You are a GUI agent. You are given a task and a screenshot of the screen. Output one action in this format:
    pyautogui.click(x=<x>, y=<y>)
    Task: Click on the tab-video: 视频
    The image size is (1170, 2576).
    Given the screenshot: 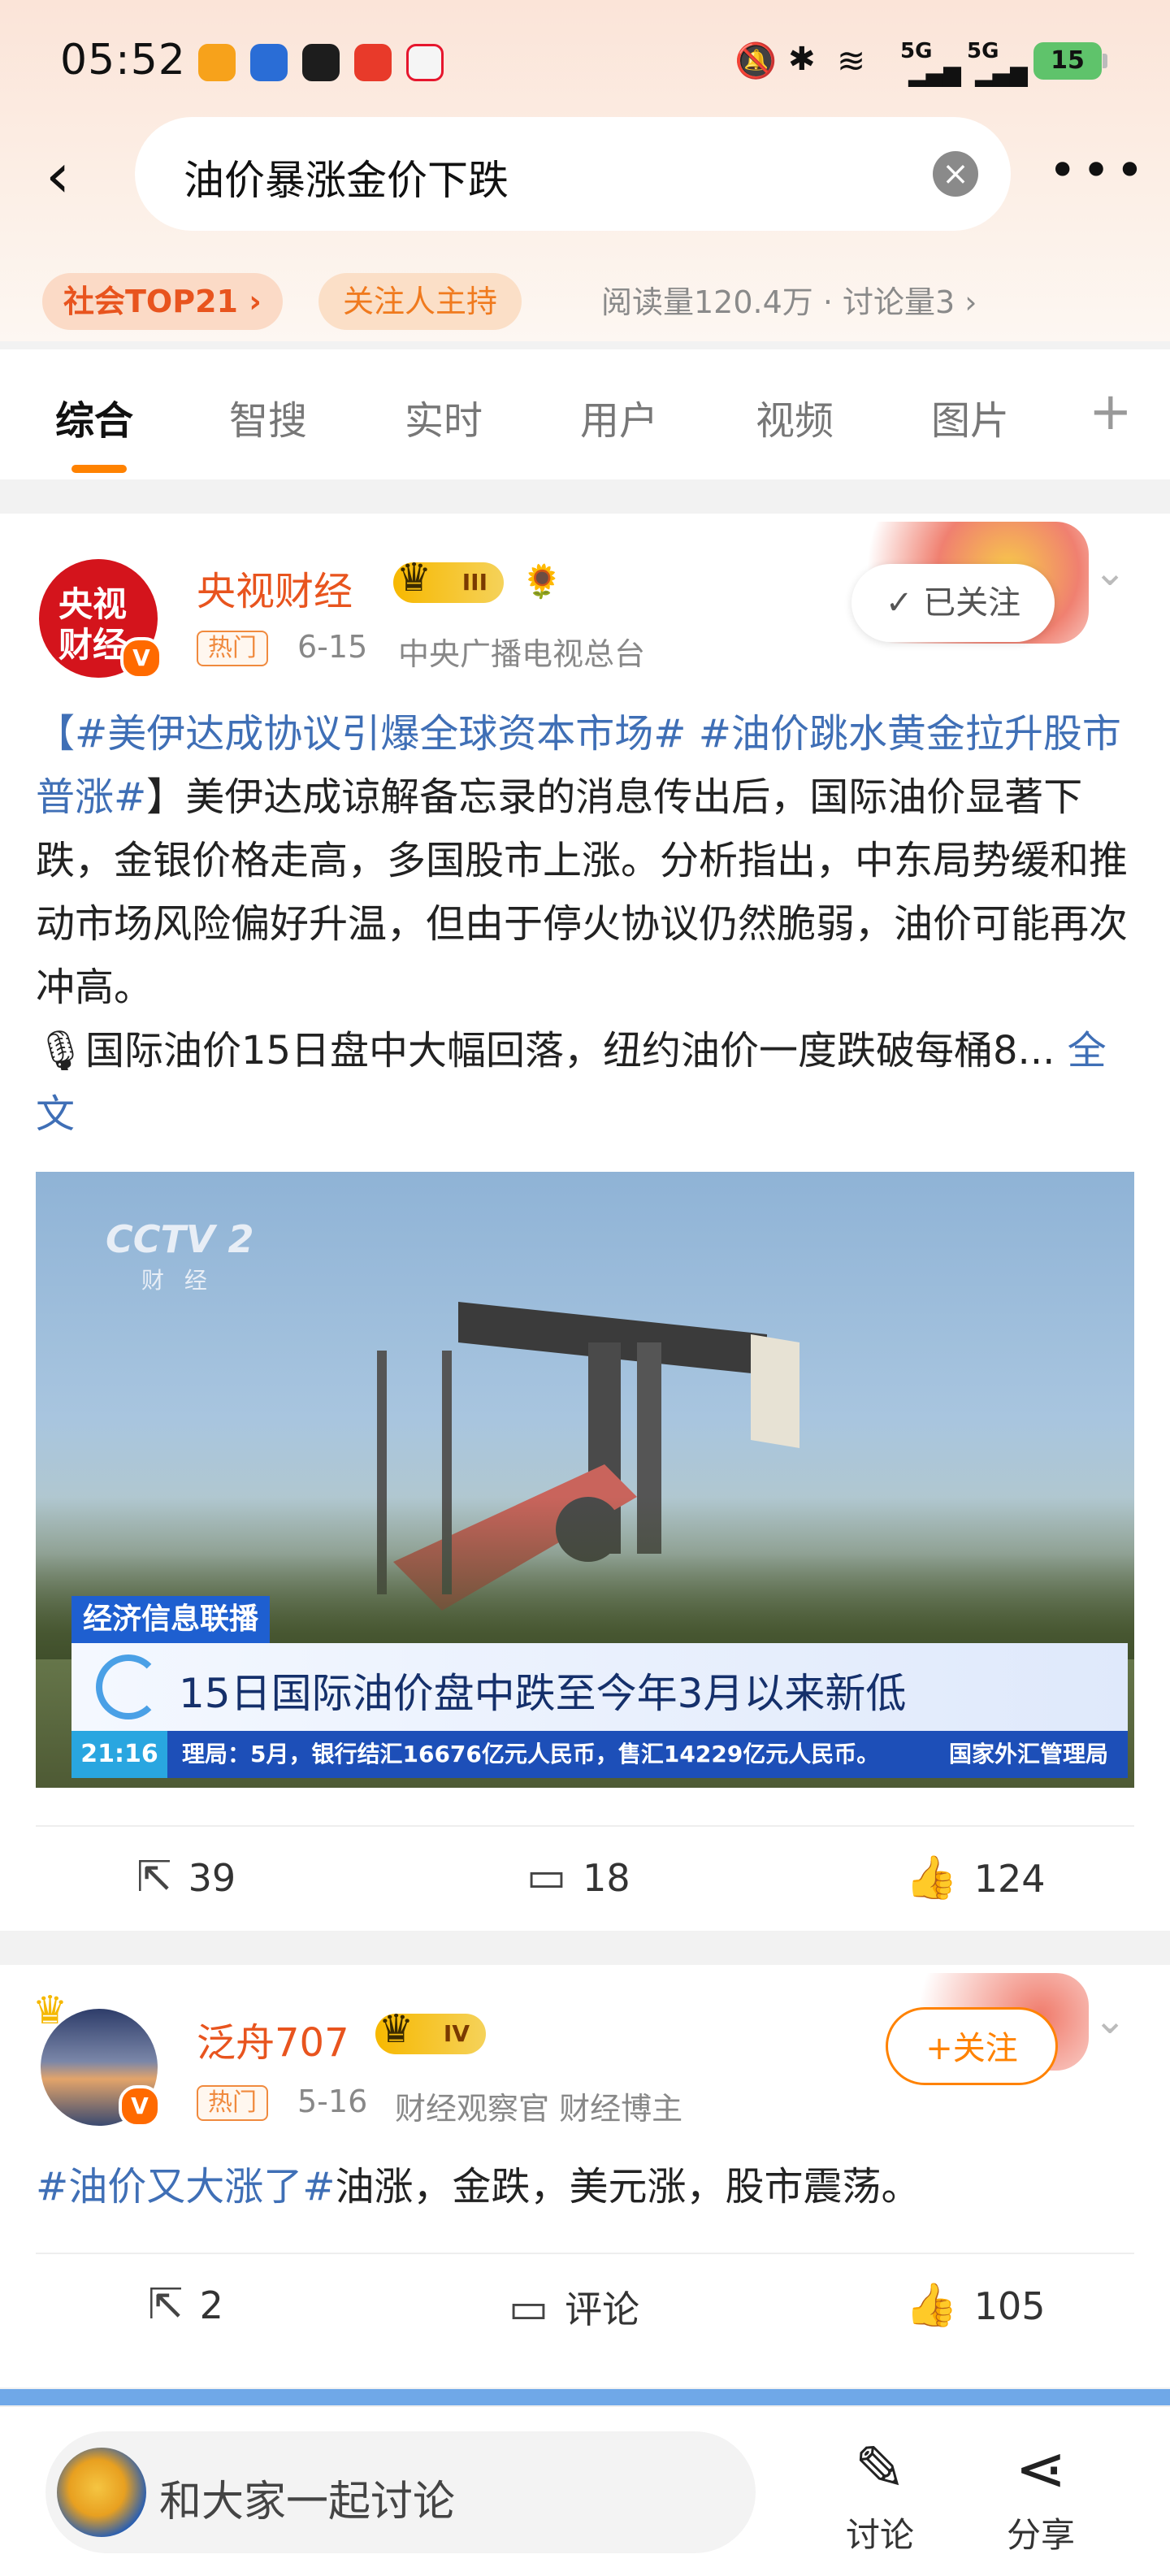 What is the action you would take?
    pyautogui.click(x=795, y=416)
    